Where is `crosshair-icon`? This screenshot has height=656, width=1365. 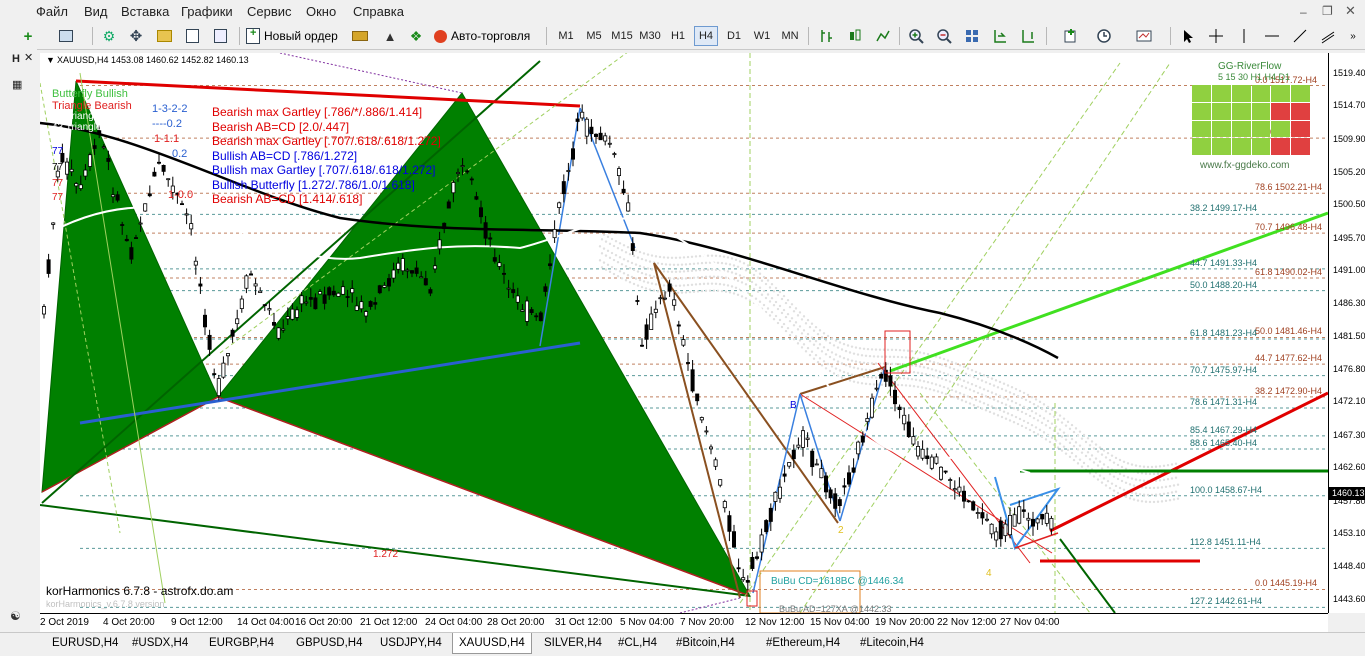 crosshair-icon is located at coordinates (1216, 36).